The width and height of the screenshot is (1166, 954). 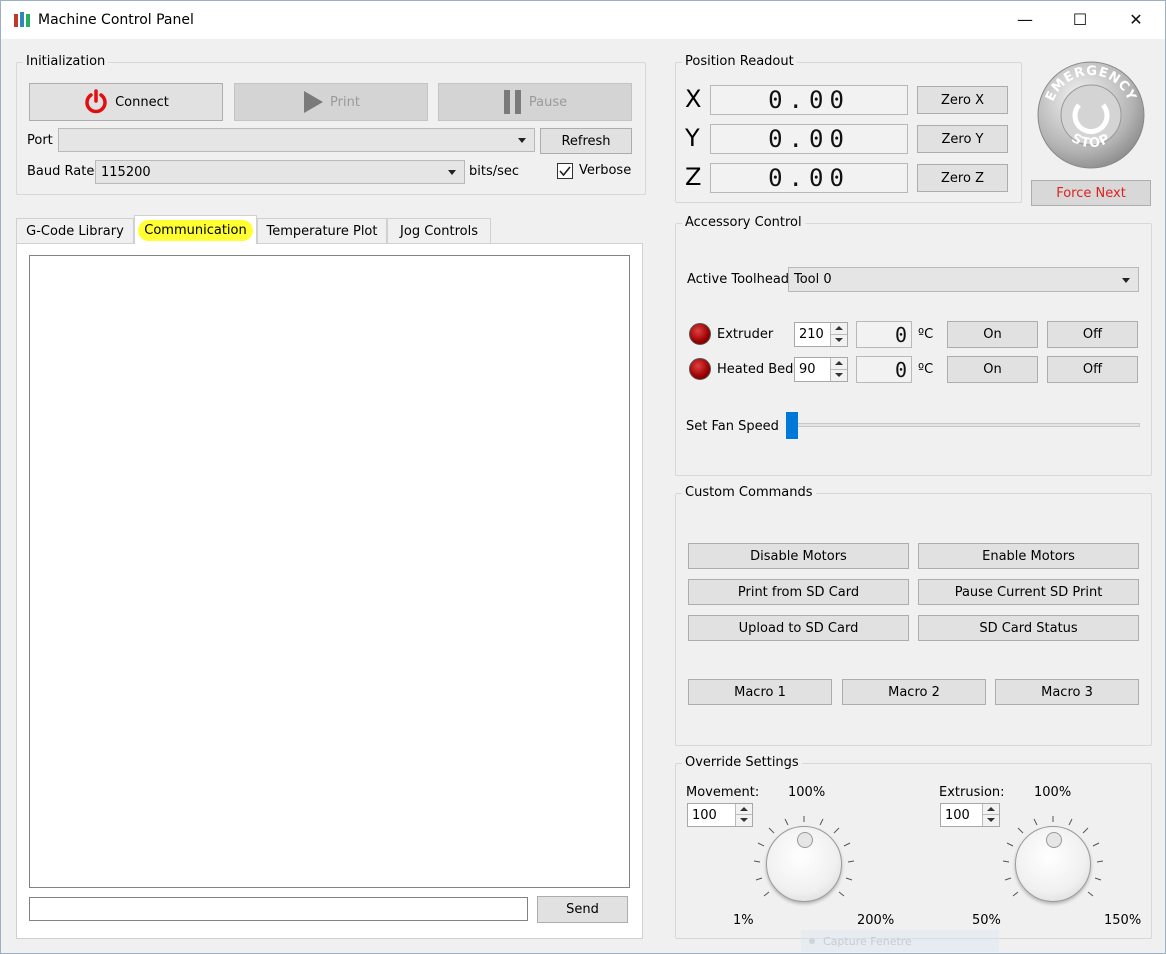 What do you see at coordinates (804, 864) in the screenshot?
I see `movement-dial` at bounding box center [804, 864].